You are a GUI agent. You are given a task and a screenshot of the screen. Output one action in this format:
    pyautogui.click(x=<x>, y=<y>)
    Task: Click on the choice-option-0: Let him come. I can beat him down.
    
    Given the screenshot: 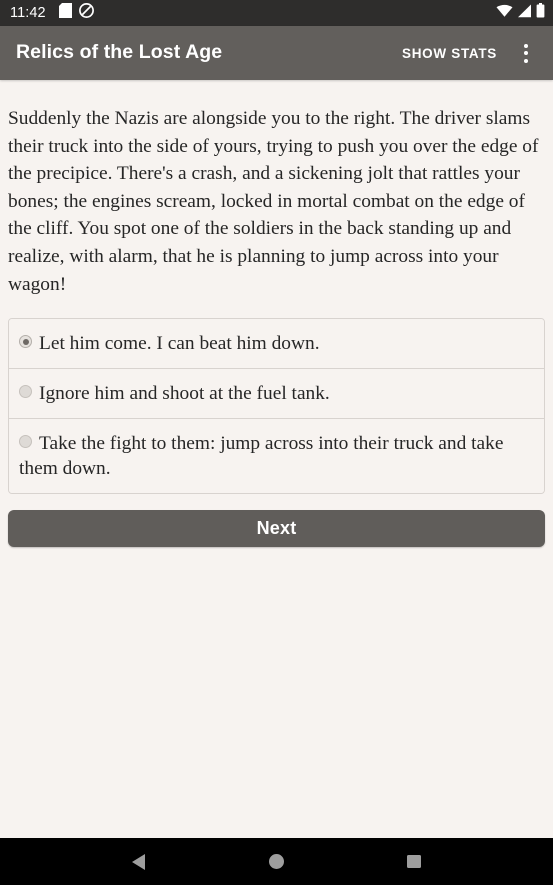 What is the action you would take?
    pyautogui.click(x=276, y=344)
    